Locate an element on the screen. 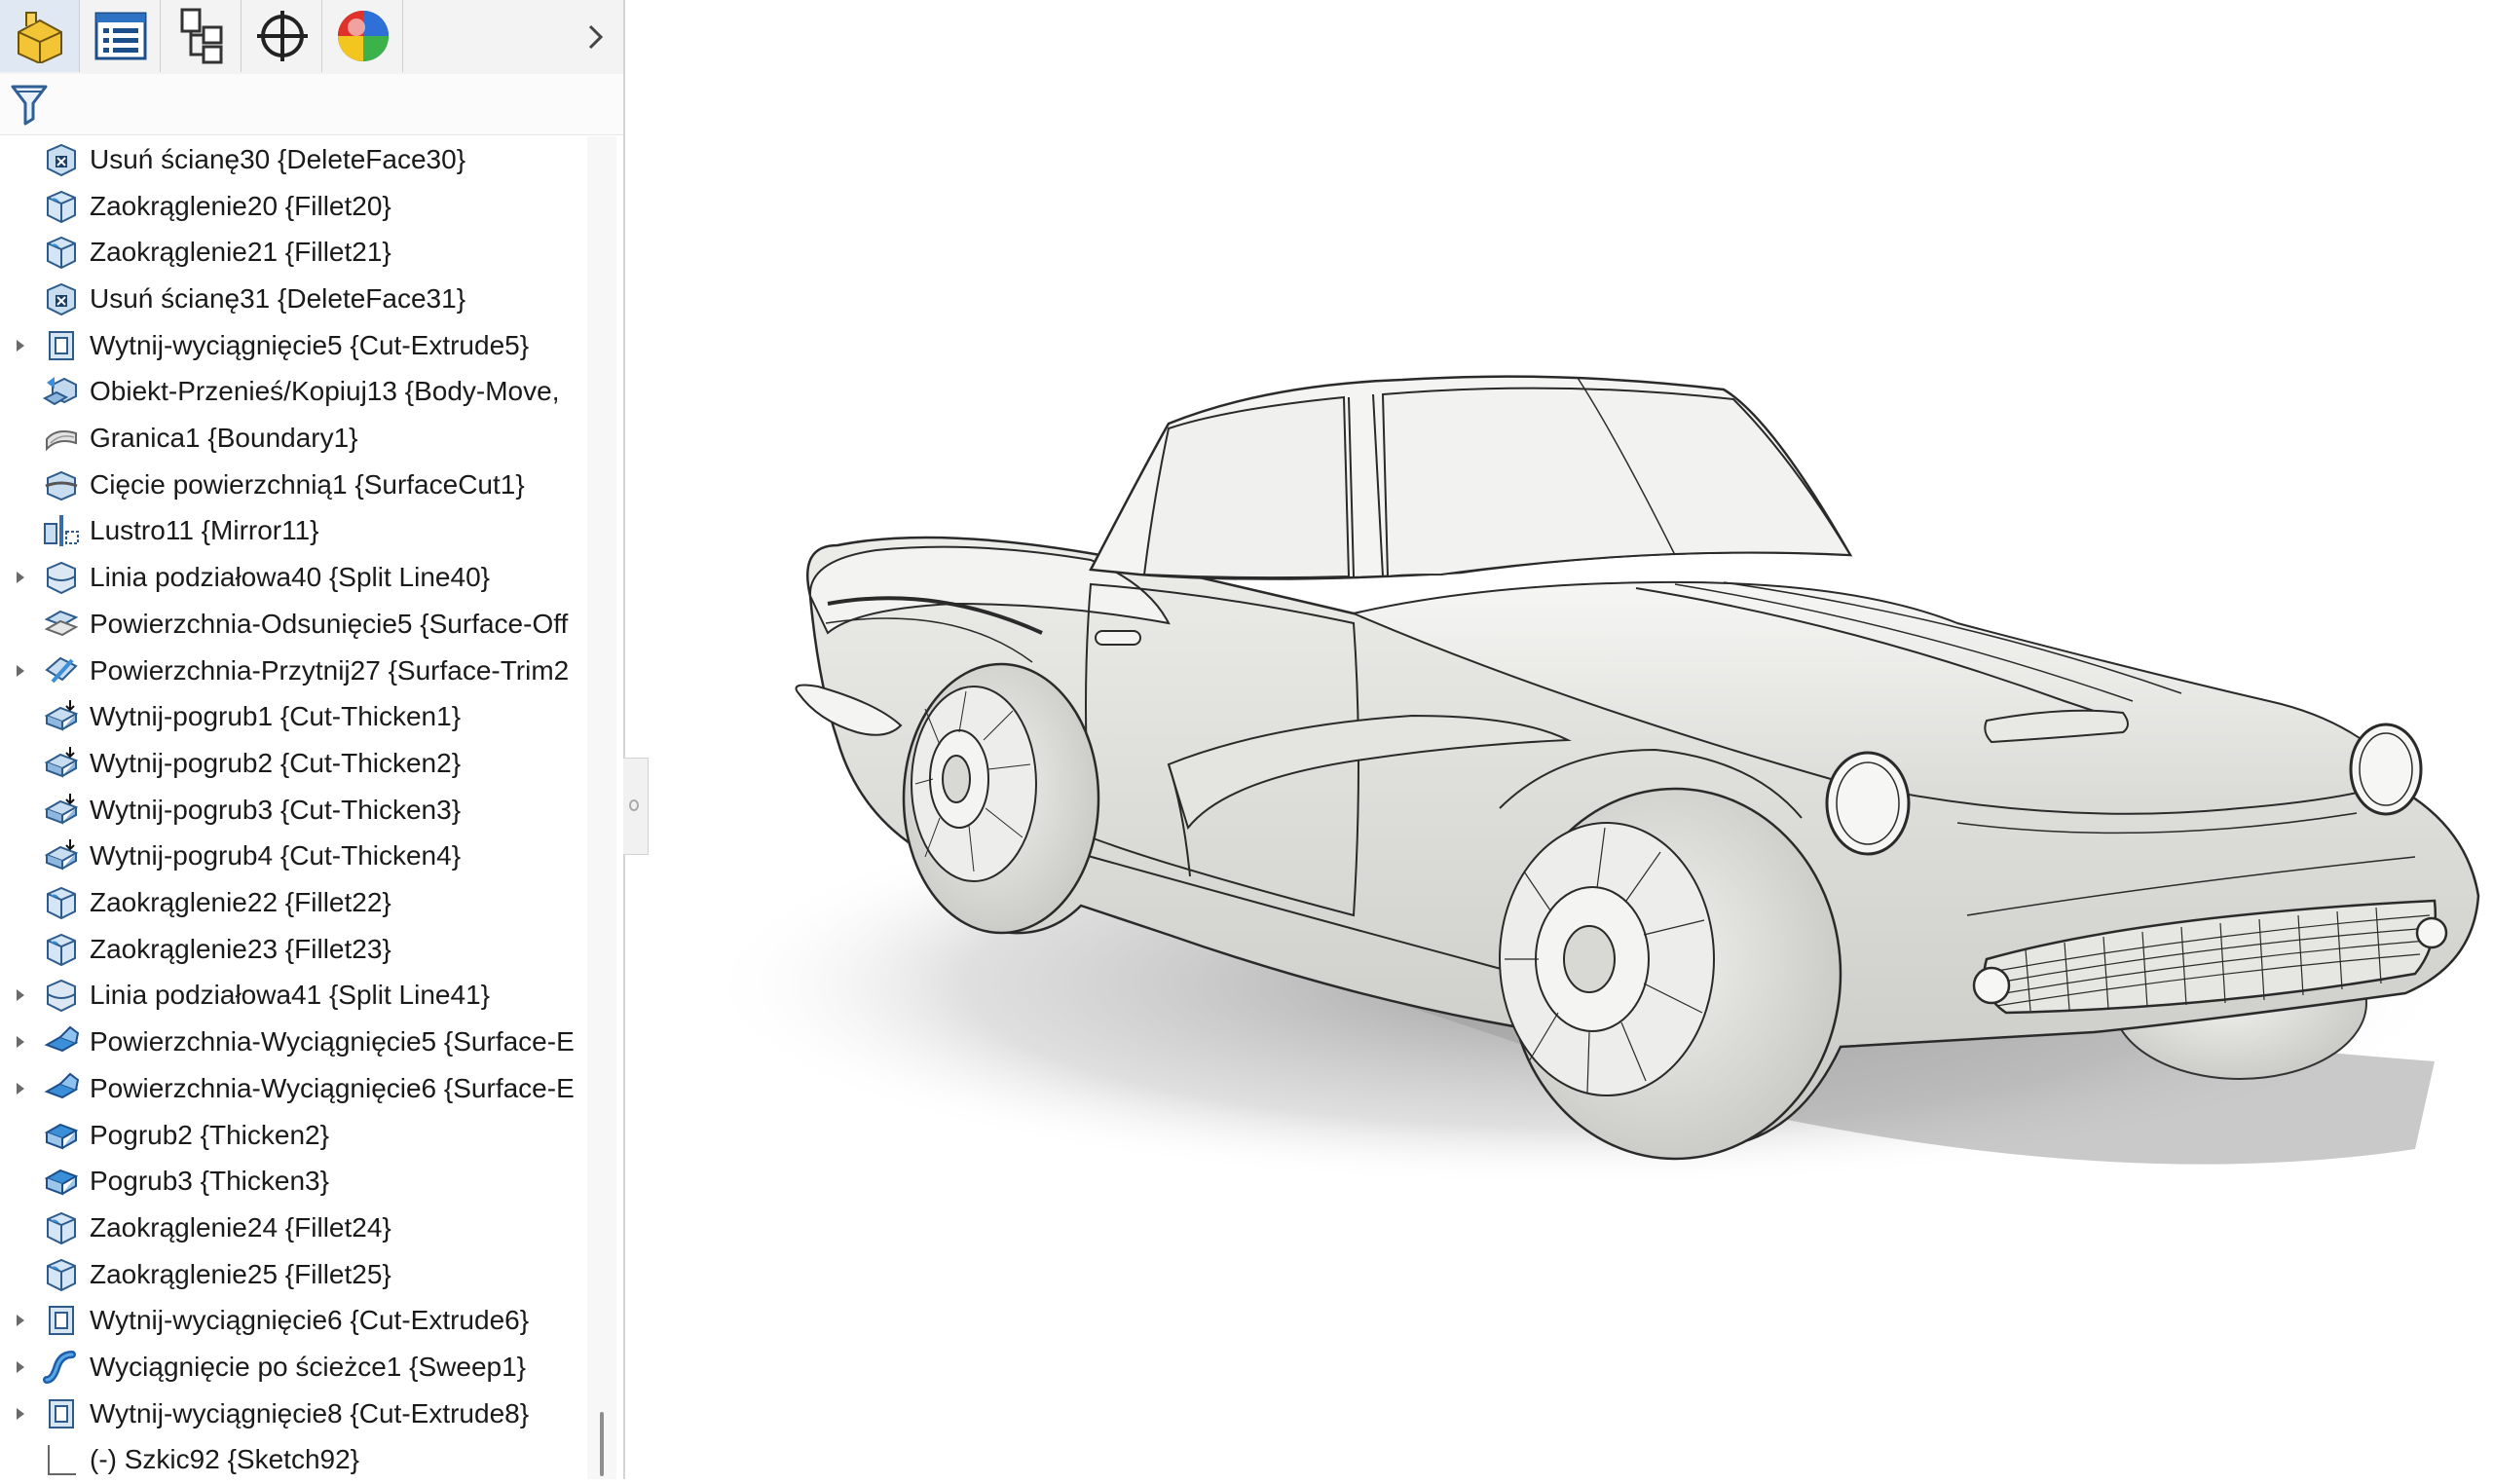  feature-label: Wyciągnięcie po ścieżce1 {Sweep1} is located at coordinates (309, 1367).